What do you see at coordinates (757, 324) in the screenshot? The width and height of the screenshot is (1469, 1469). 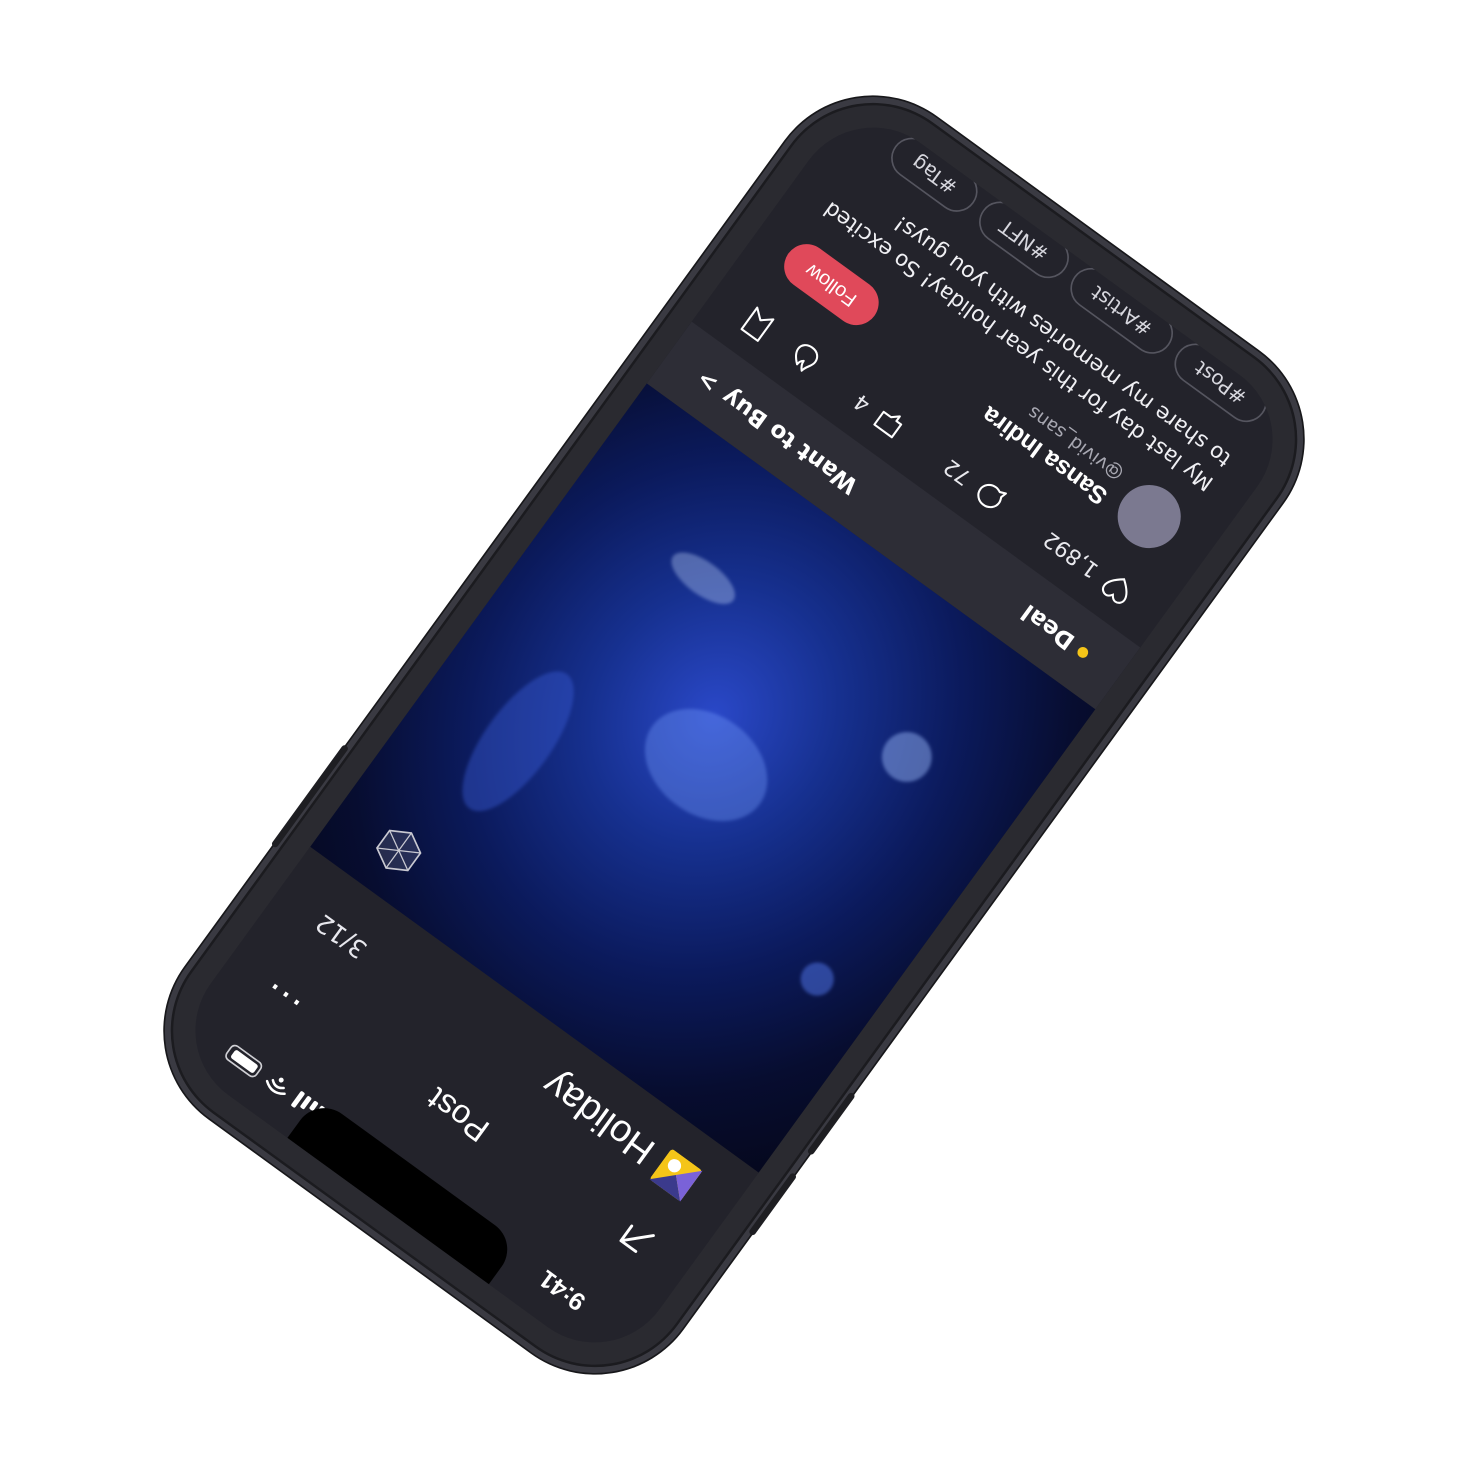 I see `bookmark-icon` at bounding box center [757, 324].